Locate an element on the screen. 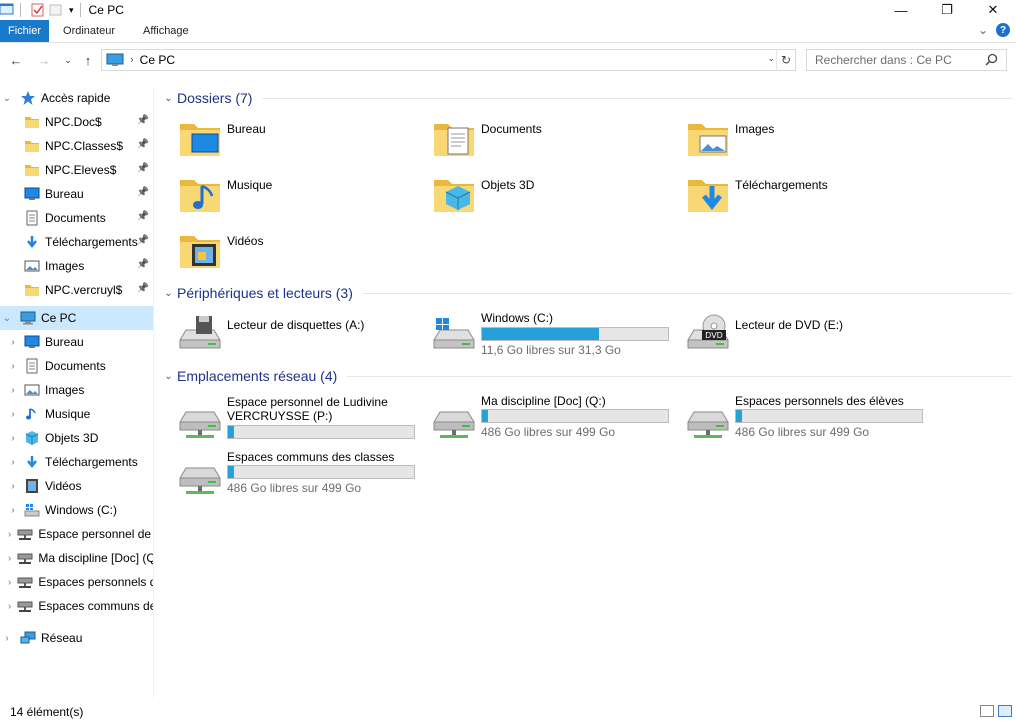 This screenshot has width=1016, height=723. forward-button: → is located at coordinates (44, 60).